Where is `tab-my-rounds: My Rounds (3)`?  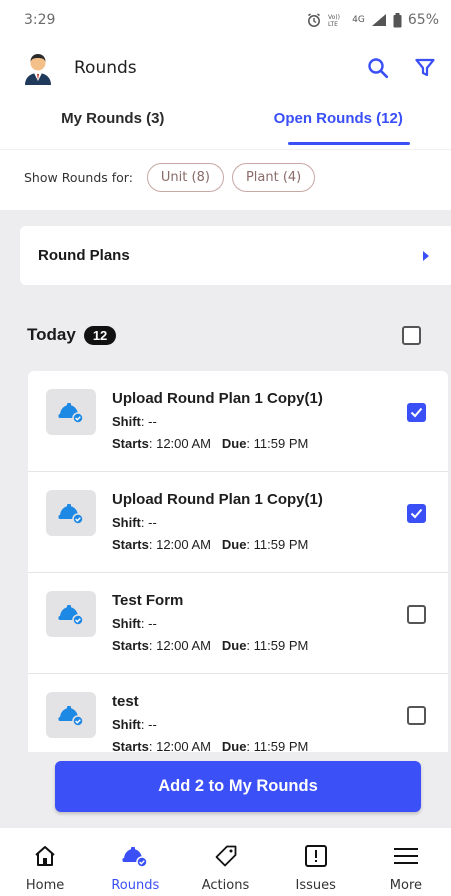
tab-my-rounds: My Rounds (3) is located at coordinates (113, 122).